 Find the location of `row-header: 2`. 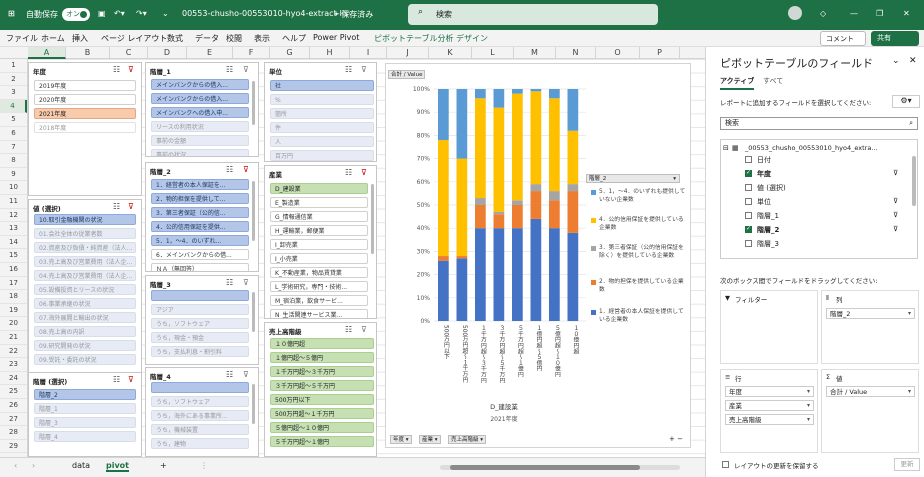

row-header: 2 is located at coordinates (13, 80).